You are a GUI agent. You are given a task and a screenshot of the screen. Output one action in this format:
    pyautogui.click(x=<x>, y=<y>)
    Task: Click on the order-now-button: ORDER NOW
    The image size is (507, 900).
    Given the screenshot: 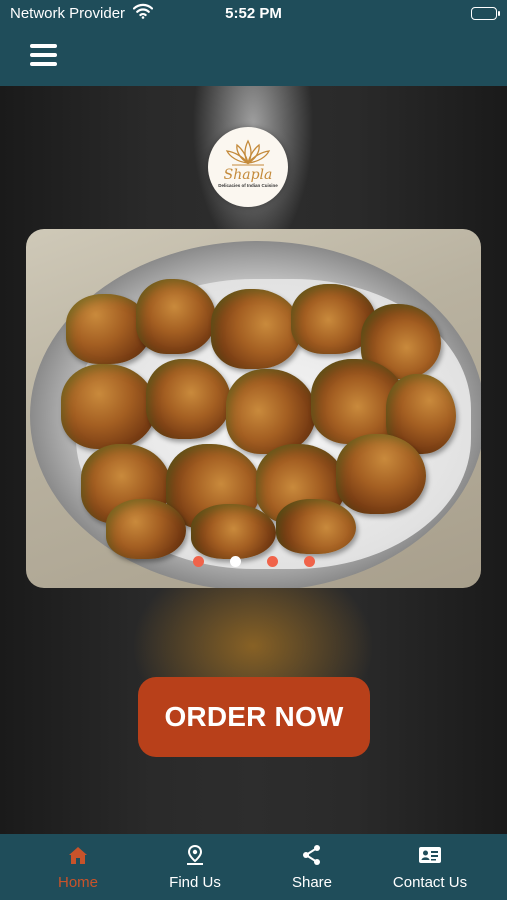 What is the action you would take?
    pyautogui.click(x=254, y=717)
    